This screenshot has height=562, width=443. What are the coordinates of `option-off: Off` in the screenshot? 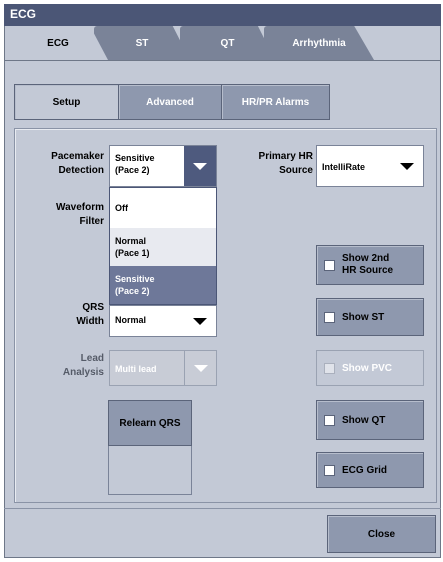 It's located at (163, 208).